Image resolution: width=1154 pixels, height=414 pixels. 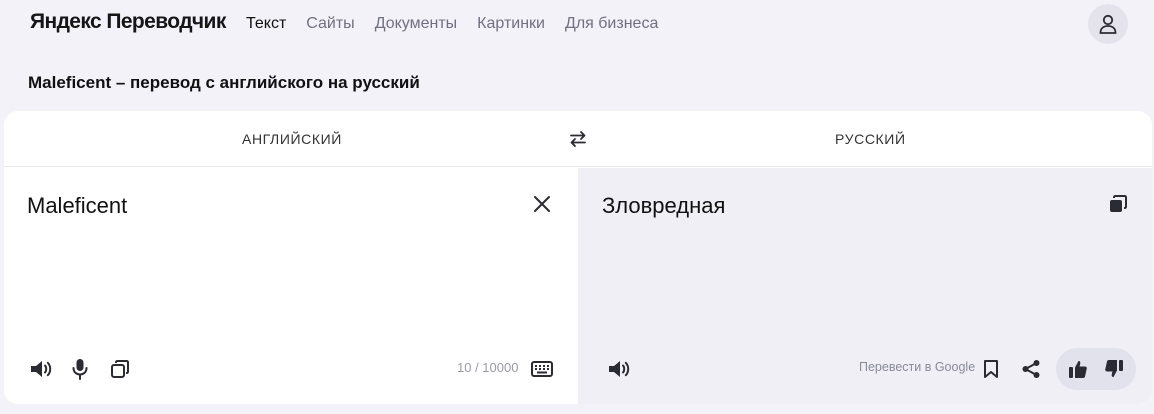 I want to click on nav-item-sites: Сайты, so click(x=330, y=24).